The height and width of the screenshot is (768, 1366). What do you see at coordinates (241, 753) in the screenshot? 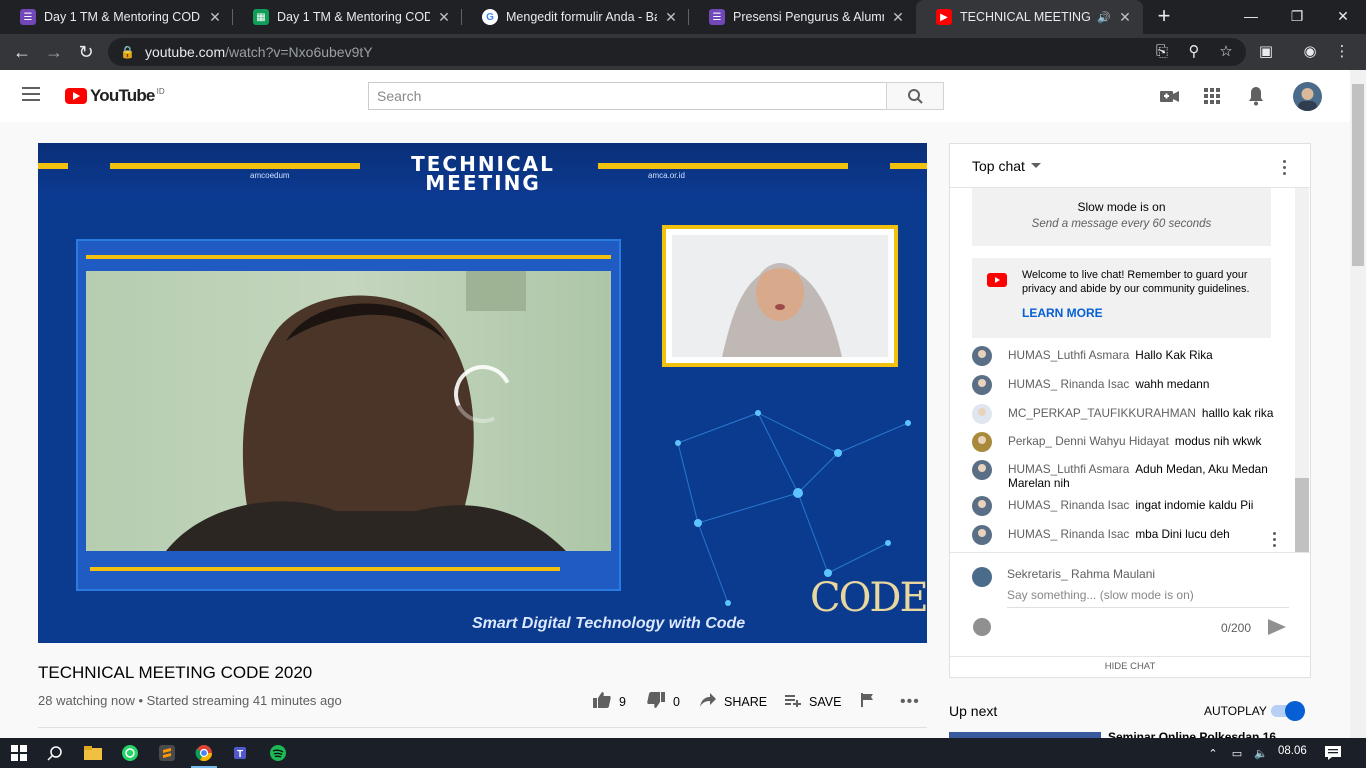
I see `teams-icon: T` at bounding box center [241, 753].